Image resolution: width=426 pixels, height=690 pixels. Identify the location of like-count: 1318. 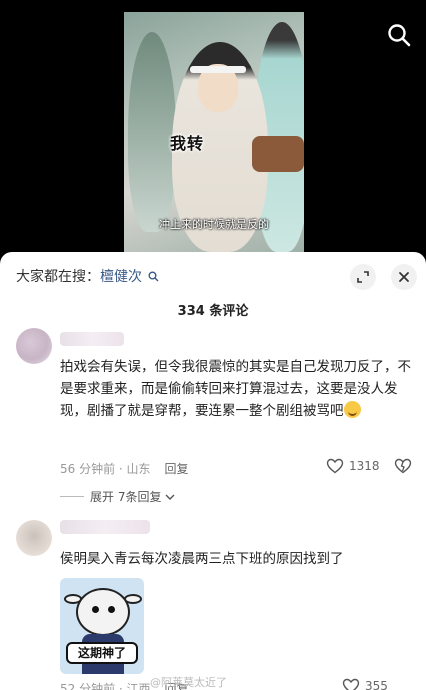
(364, 466).